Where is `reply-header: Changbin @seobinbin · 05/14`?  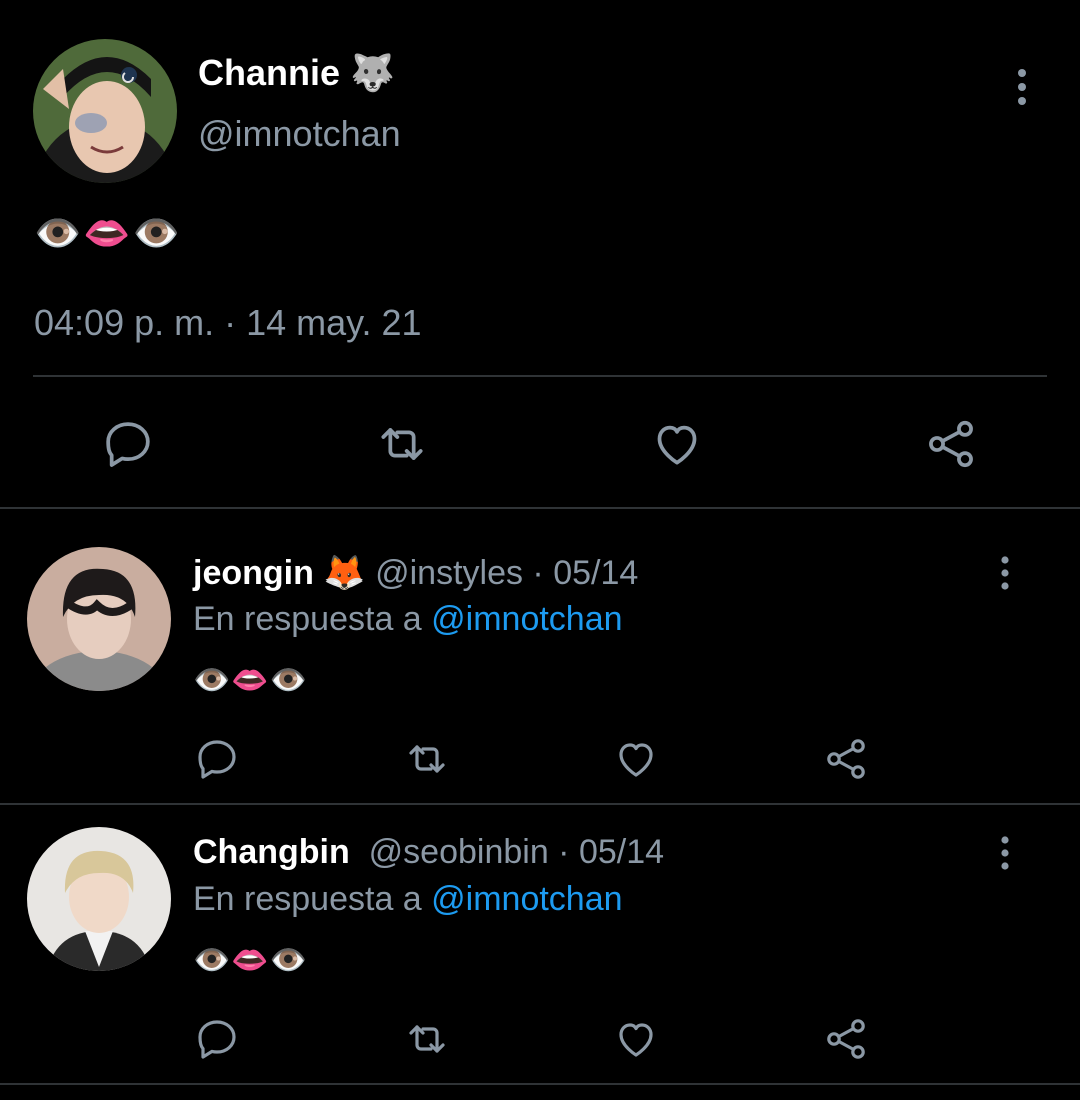
reply-header: Changbin @seobinbin · 05/14 is located at coordinates (428, 852).